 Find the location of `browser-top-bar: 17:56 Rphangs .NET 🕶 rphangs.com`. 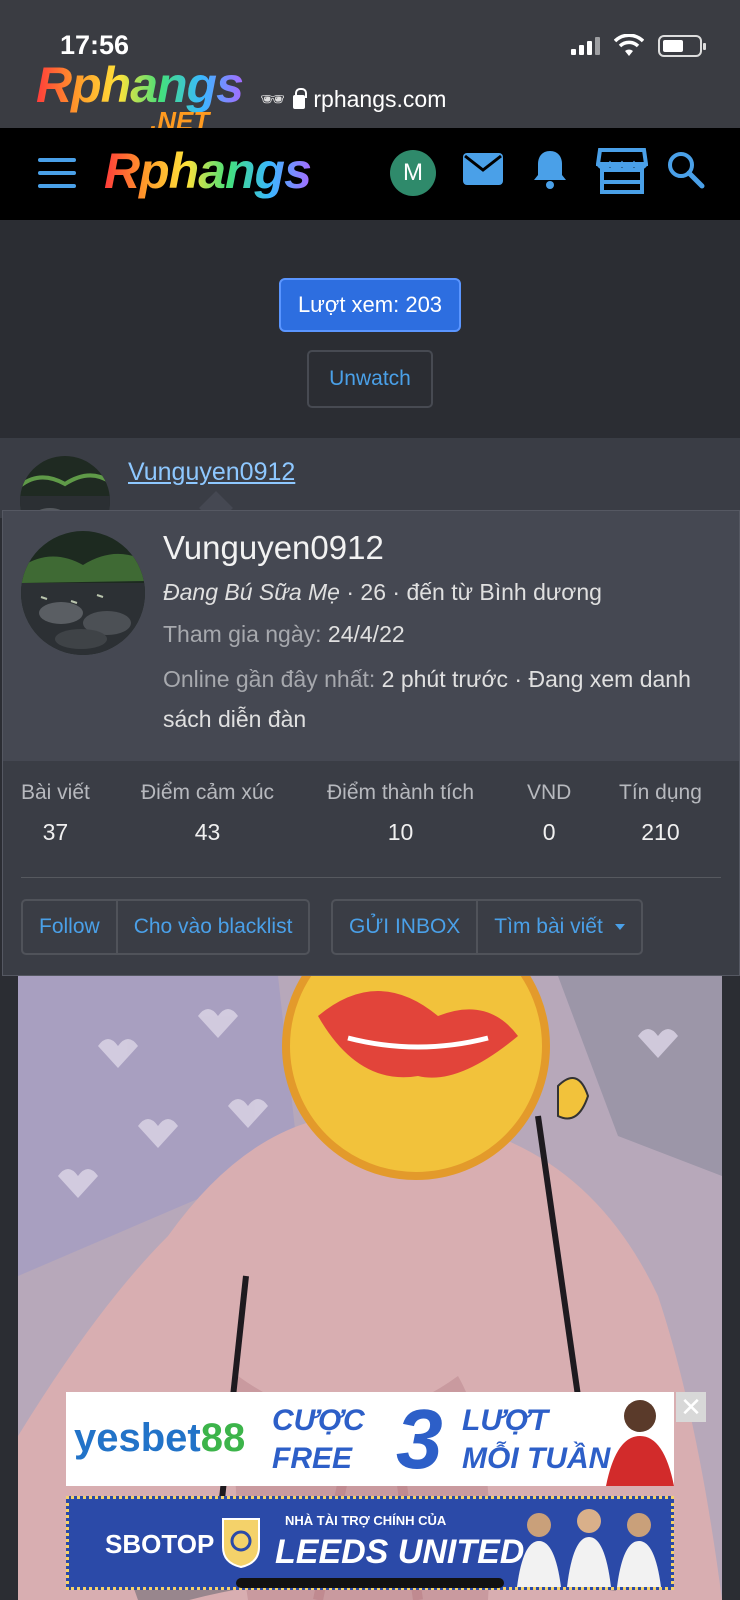

browser-top-bar: 17:56 Rphangs .NET 🕶 rphangs.com is located at coordinates (370, 68).